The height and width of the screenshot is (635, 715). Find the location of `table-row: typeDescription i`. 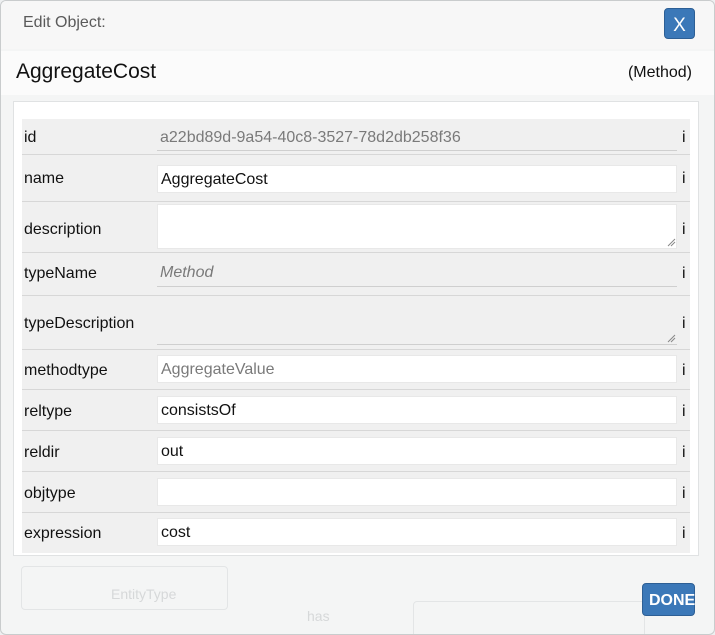

table-row: typeDescription i is located at coordinates (356, 323).